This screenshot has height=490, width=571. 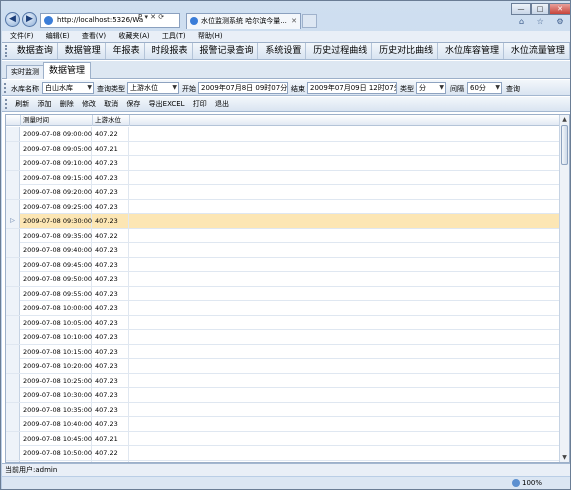 What do you see at coordinates (200, 104) in the screenshot?
I see `print-button: 打印` at bounding box center [200, 104].